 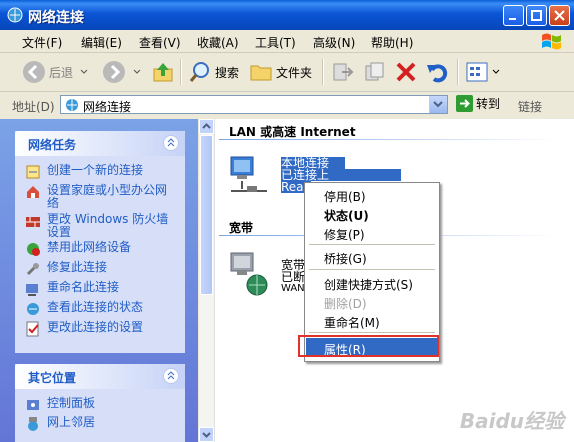 I want to click on other-places-panel: 其它位置 控制面板 网上邻居, so click(x=100, y=403).